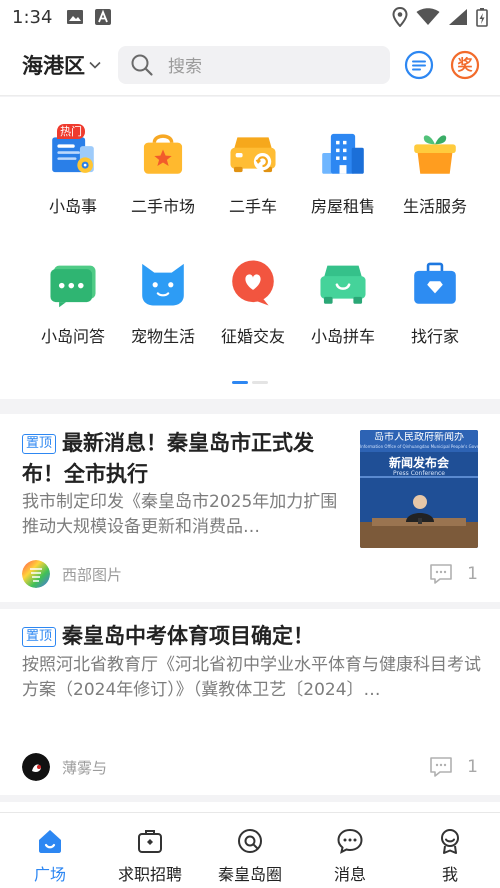  I want to click on status-indicators, so click(440, 17).